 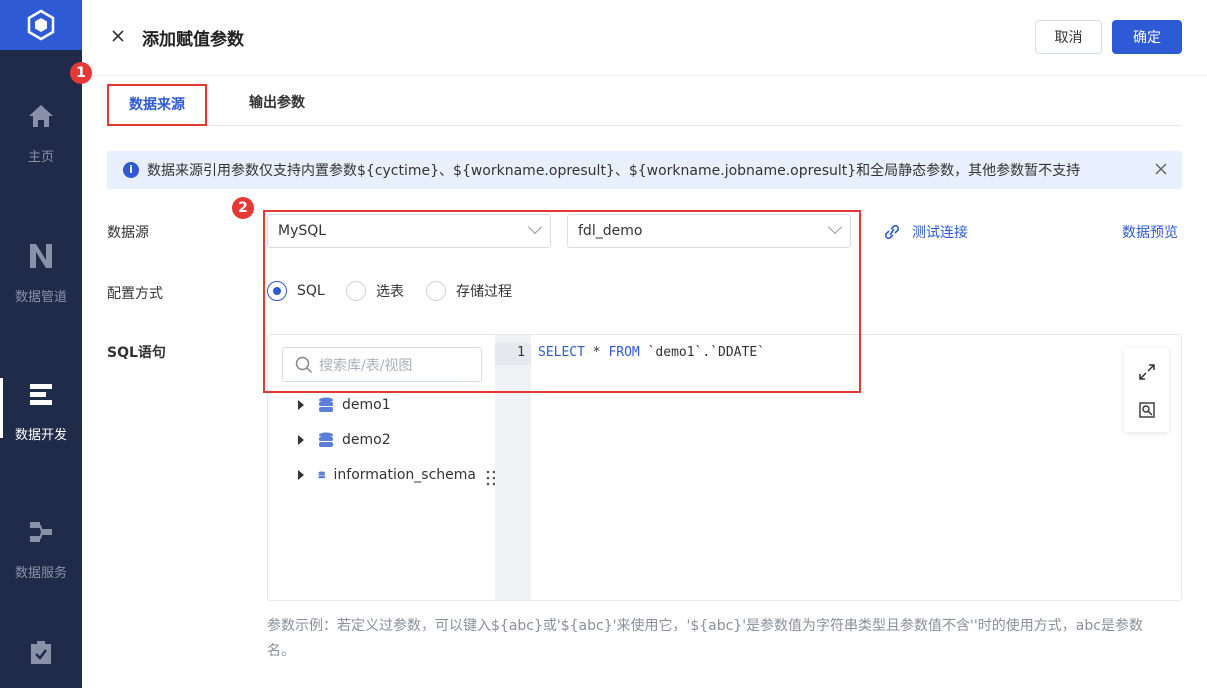 I want to click on nav-item-pipeline: 数据管道, so click(x=41, y=273).